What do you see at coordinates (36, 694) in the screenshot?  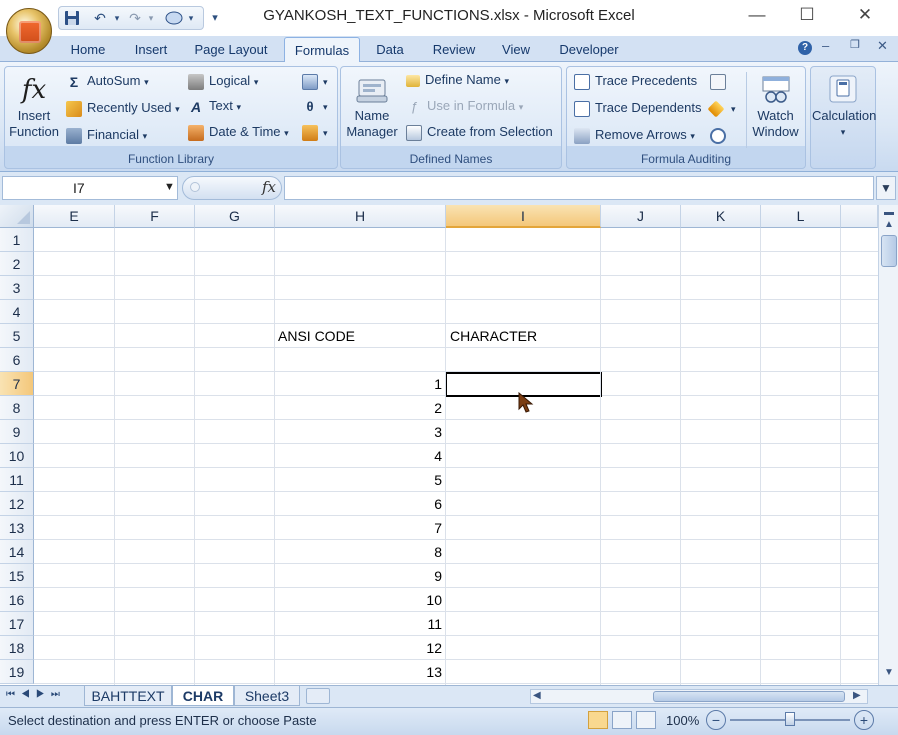 I see `sheet-nav-icons: ⏮◀▶⏭` at bounding box center [36, 694].